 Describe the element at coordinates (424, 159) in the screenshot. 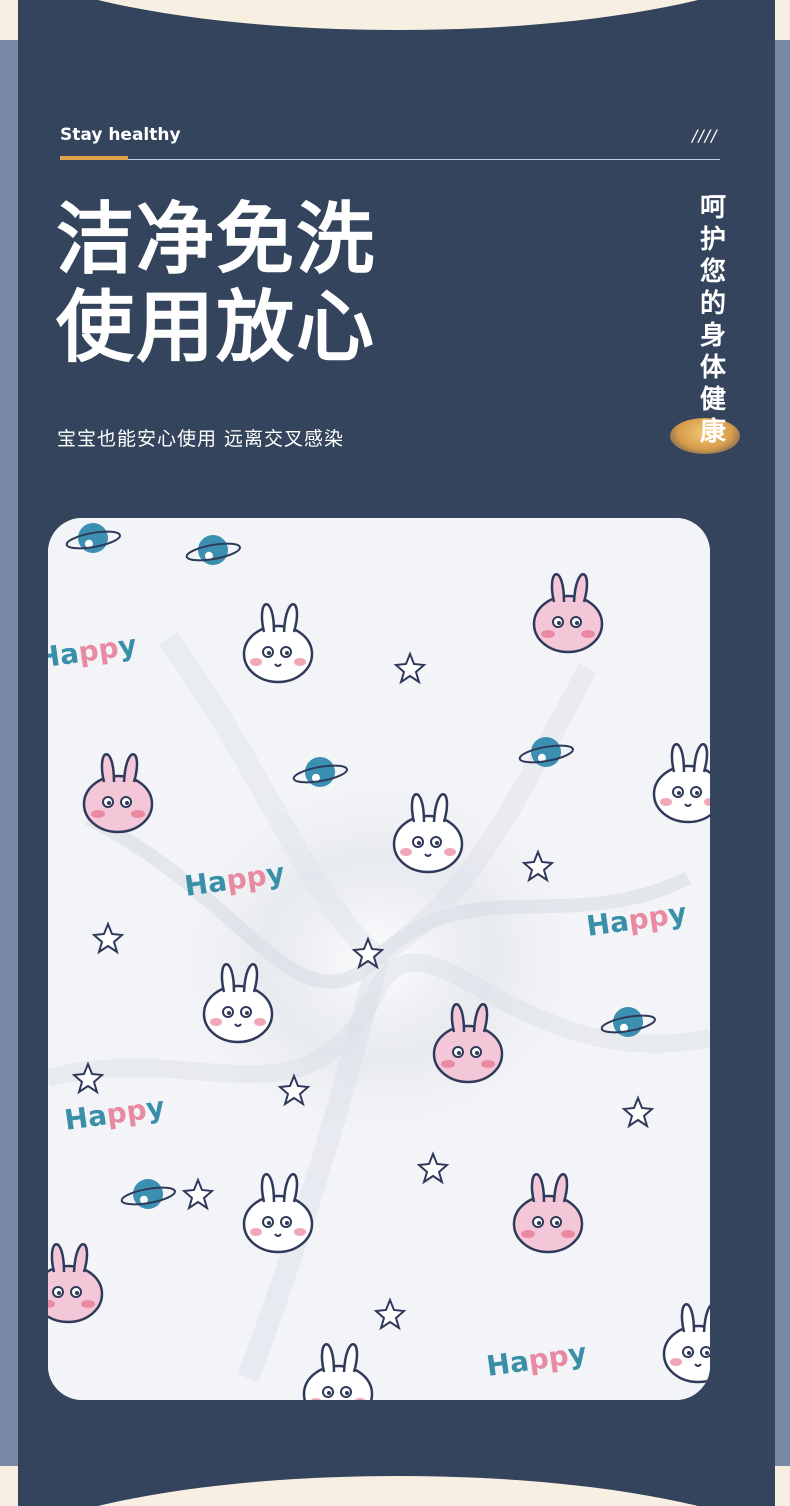

I see `header-divider` at that location.